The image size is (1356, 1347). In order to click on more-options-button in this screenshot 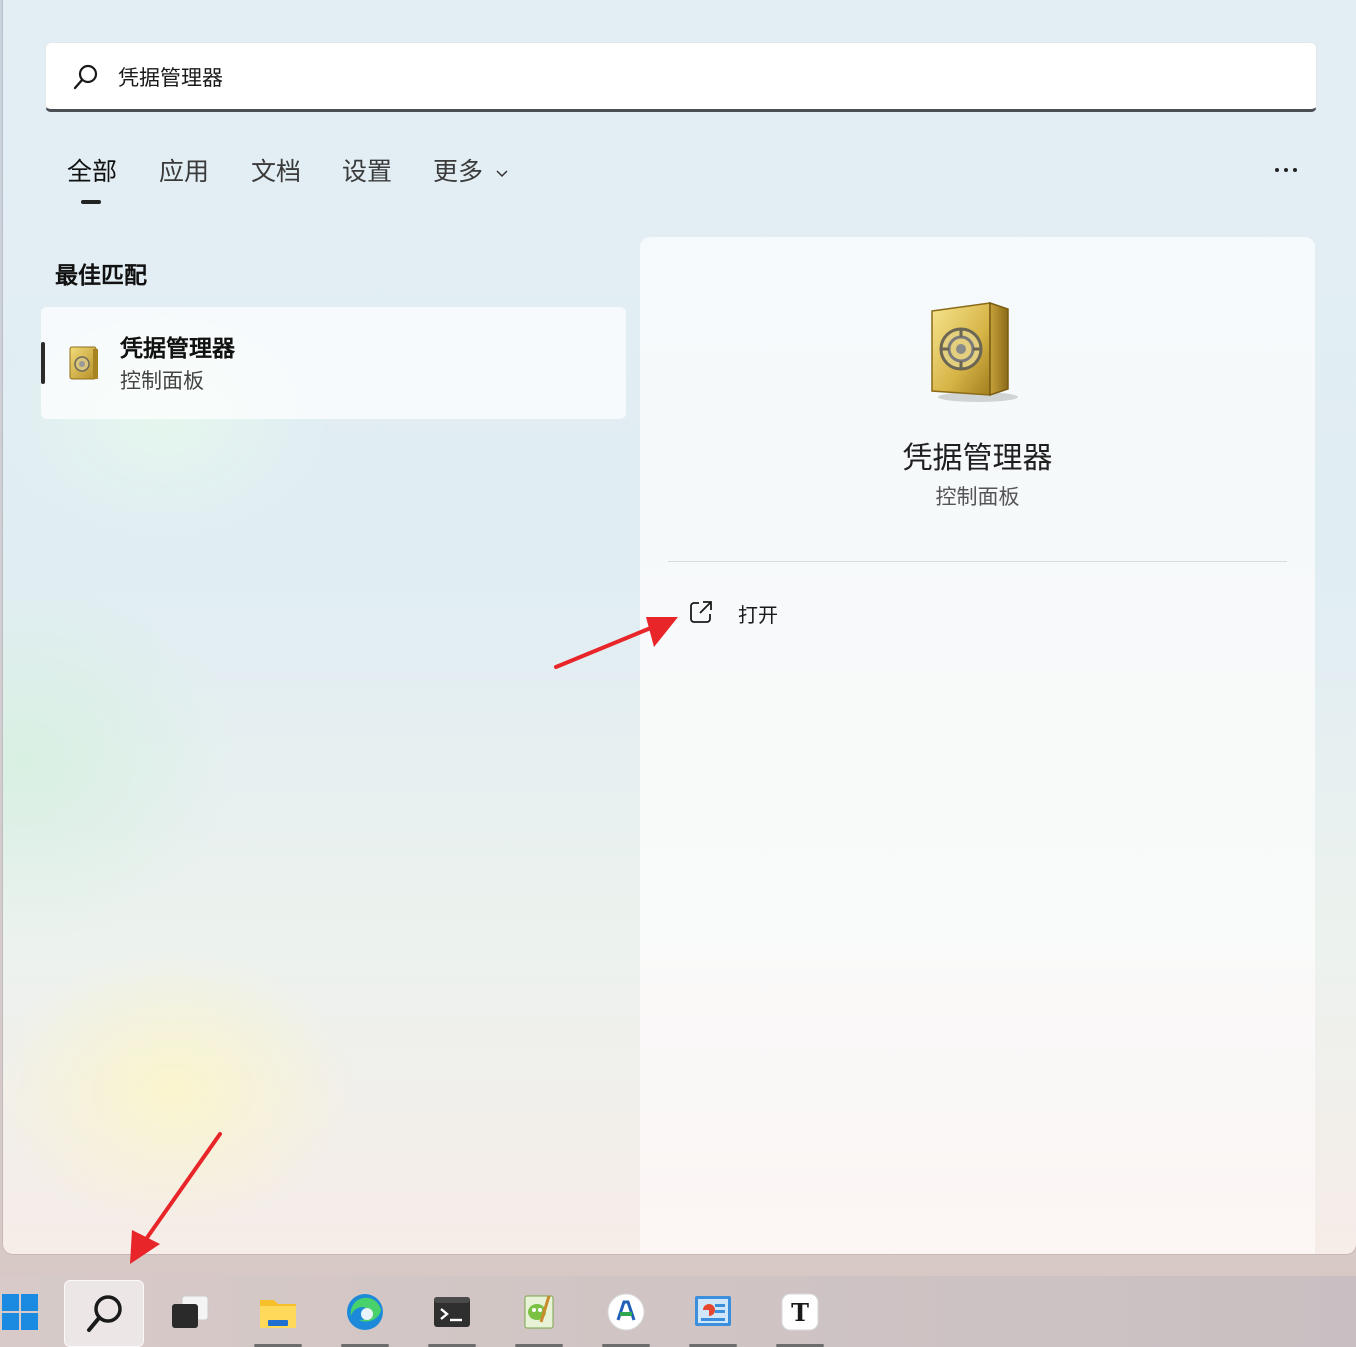, I will do `click(1286, 170)`.